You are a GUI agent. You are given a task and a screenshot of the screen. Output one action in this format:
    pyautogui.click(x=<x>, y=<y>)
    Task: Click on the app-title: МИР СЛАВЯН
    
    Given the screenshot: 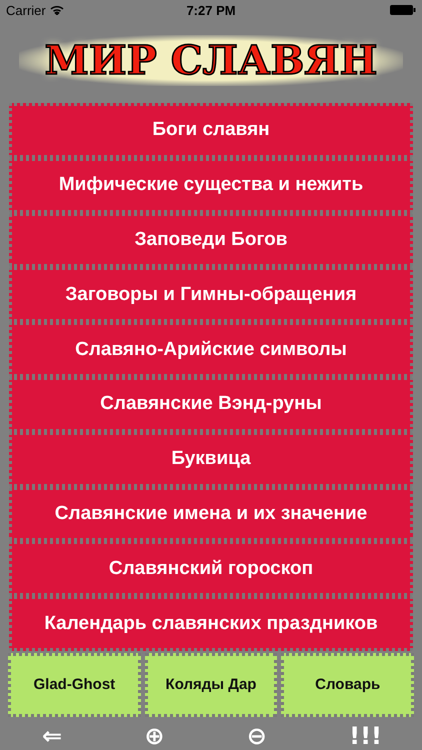 What is the action you would take?
    pyautogui.click(x=211, y=60)
    